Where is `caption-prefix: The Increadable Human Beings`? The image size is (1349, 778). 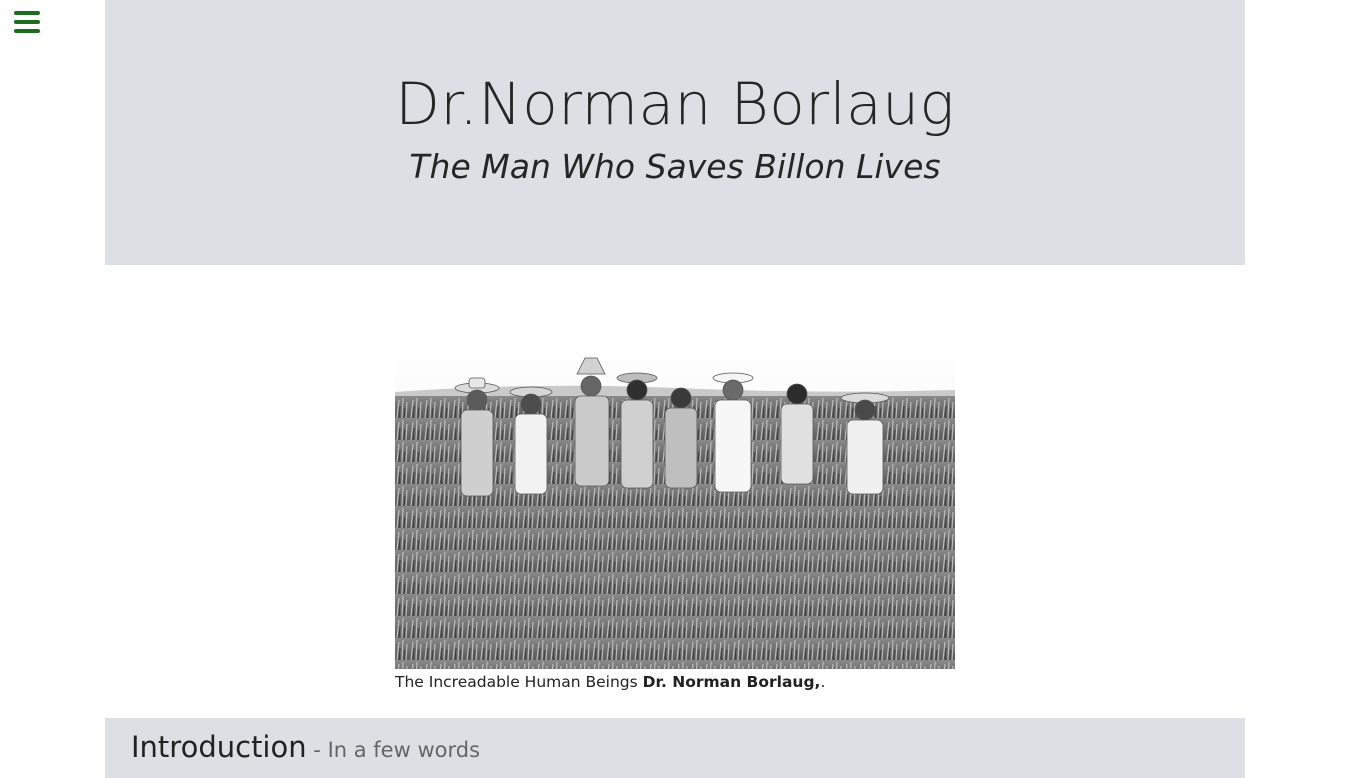
caption-prefix: The Increadable Human Beings is located at coordinates (519, 682).